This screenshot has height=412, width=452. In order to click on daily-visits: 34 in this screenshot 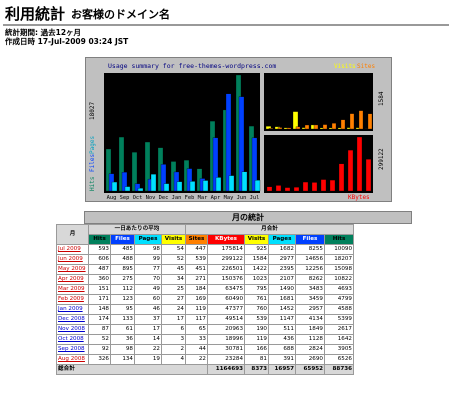, I will do `click(173, 279)`.